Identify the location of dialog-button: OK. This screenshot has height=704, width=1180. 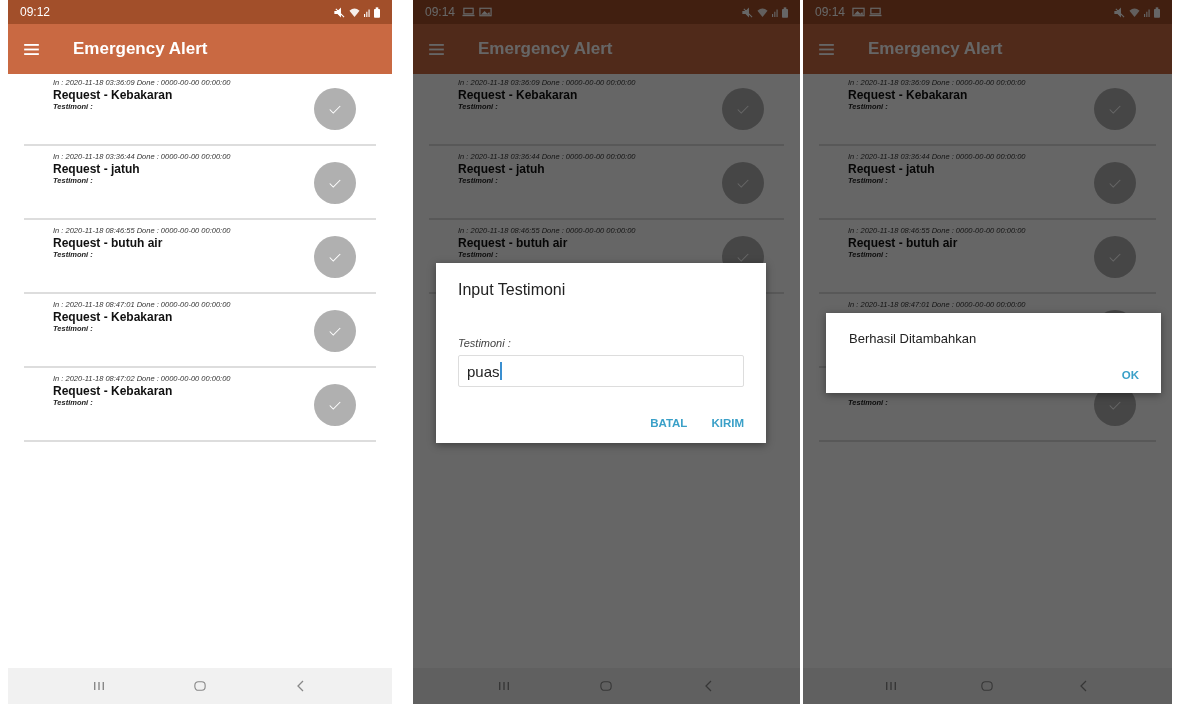
(1130, 375).